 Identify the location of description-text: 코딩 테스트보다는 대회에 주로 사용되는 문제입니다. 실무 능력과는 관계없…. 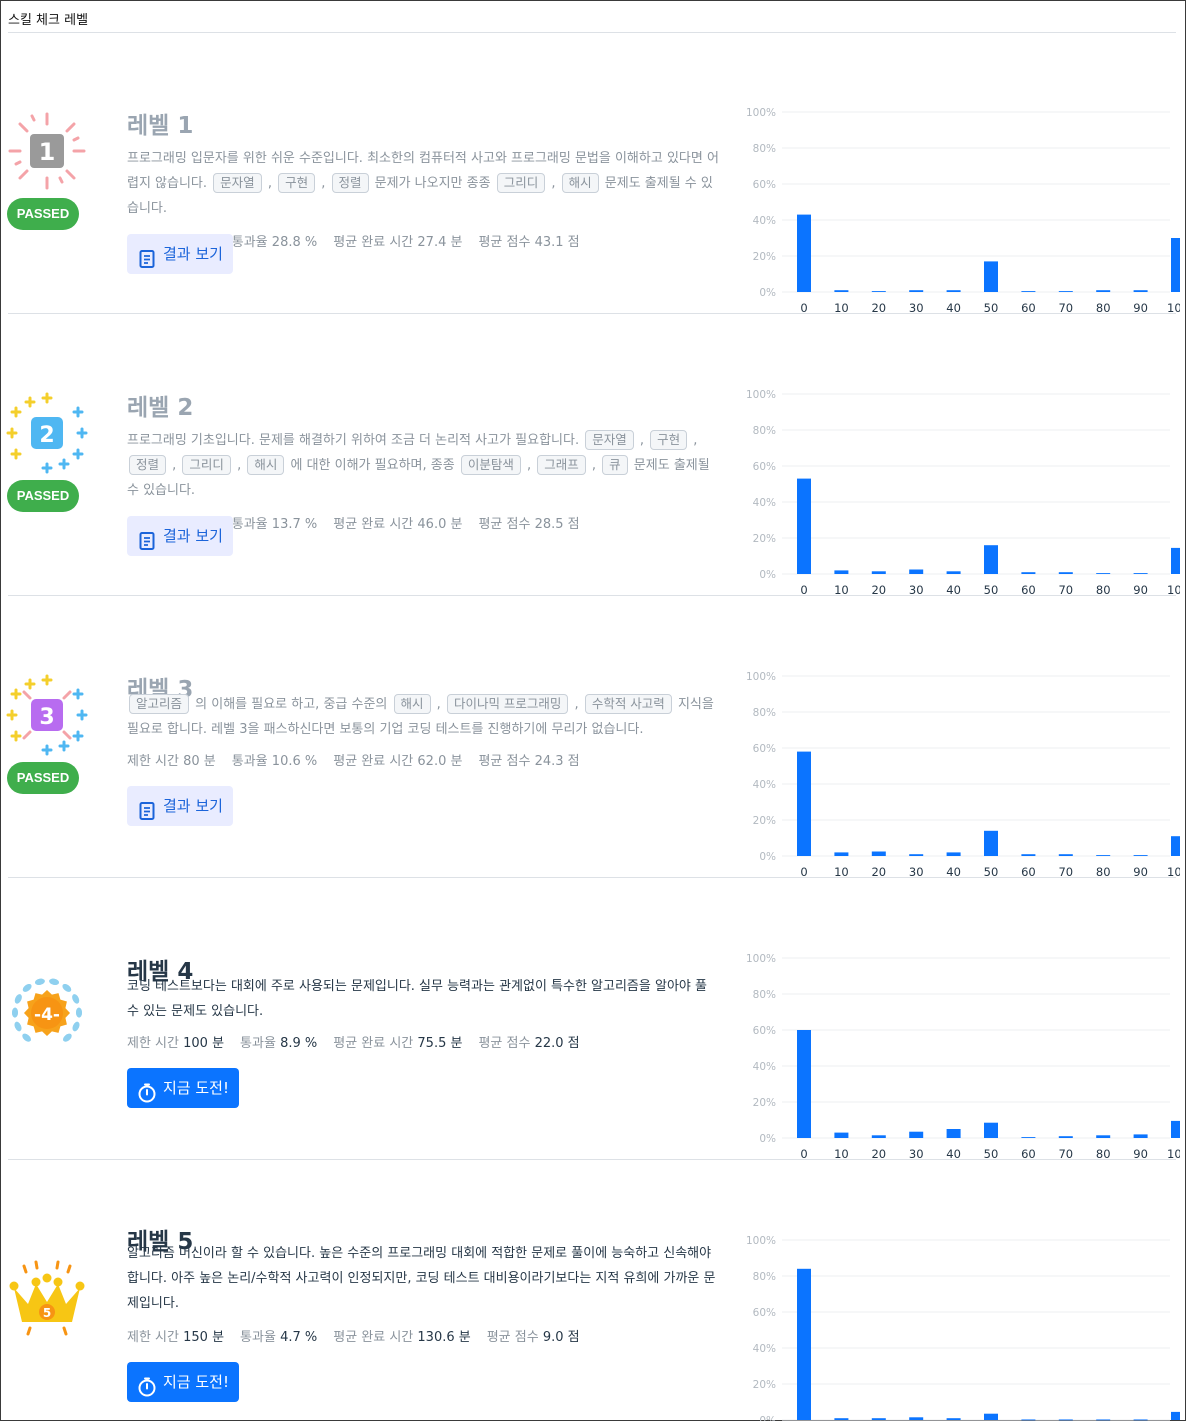
(417, 999).